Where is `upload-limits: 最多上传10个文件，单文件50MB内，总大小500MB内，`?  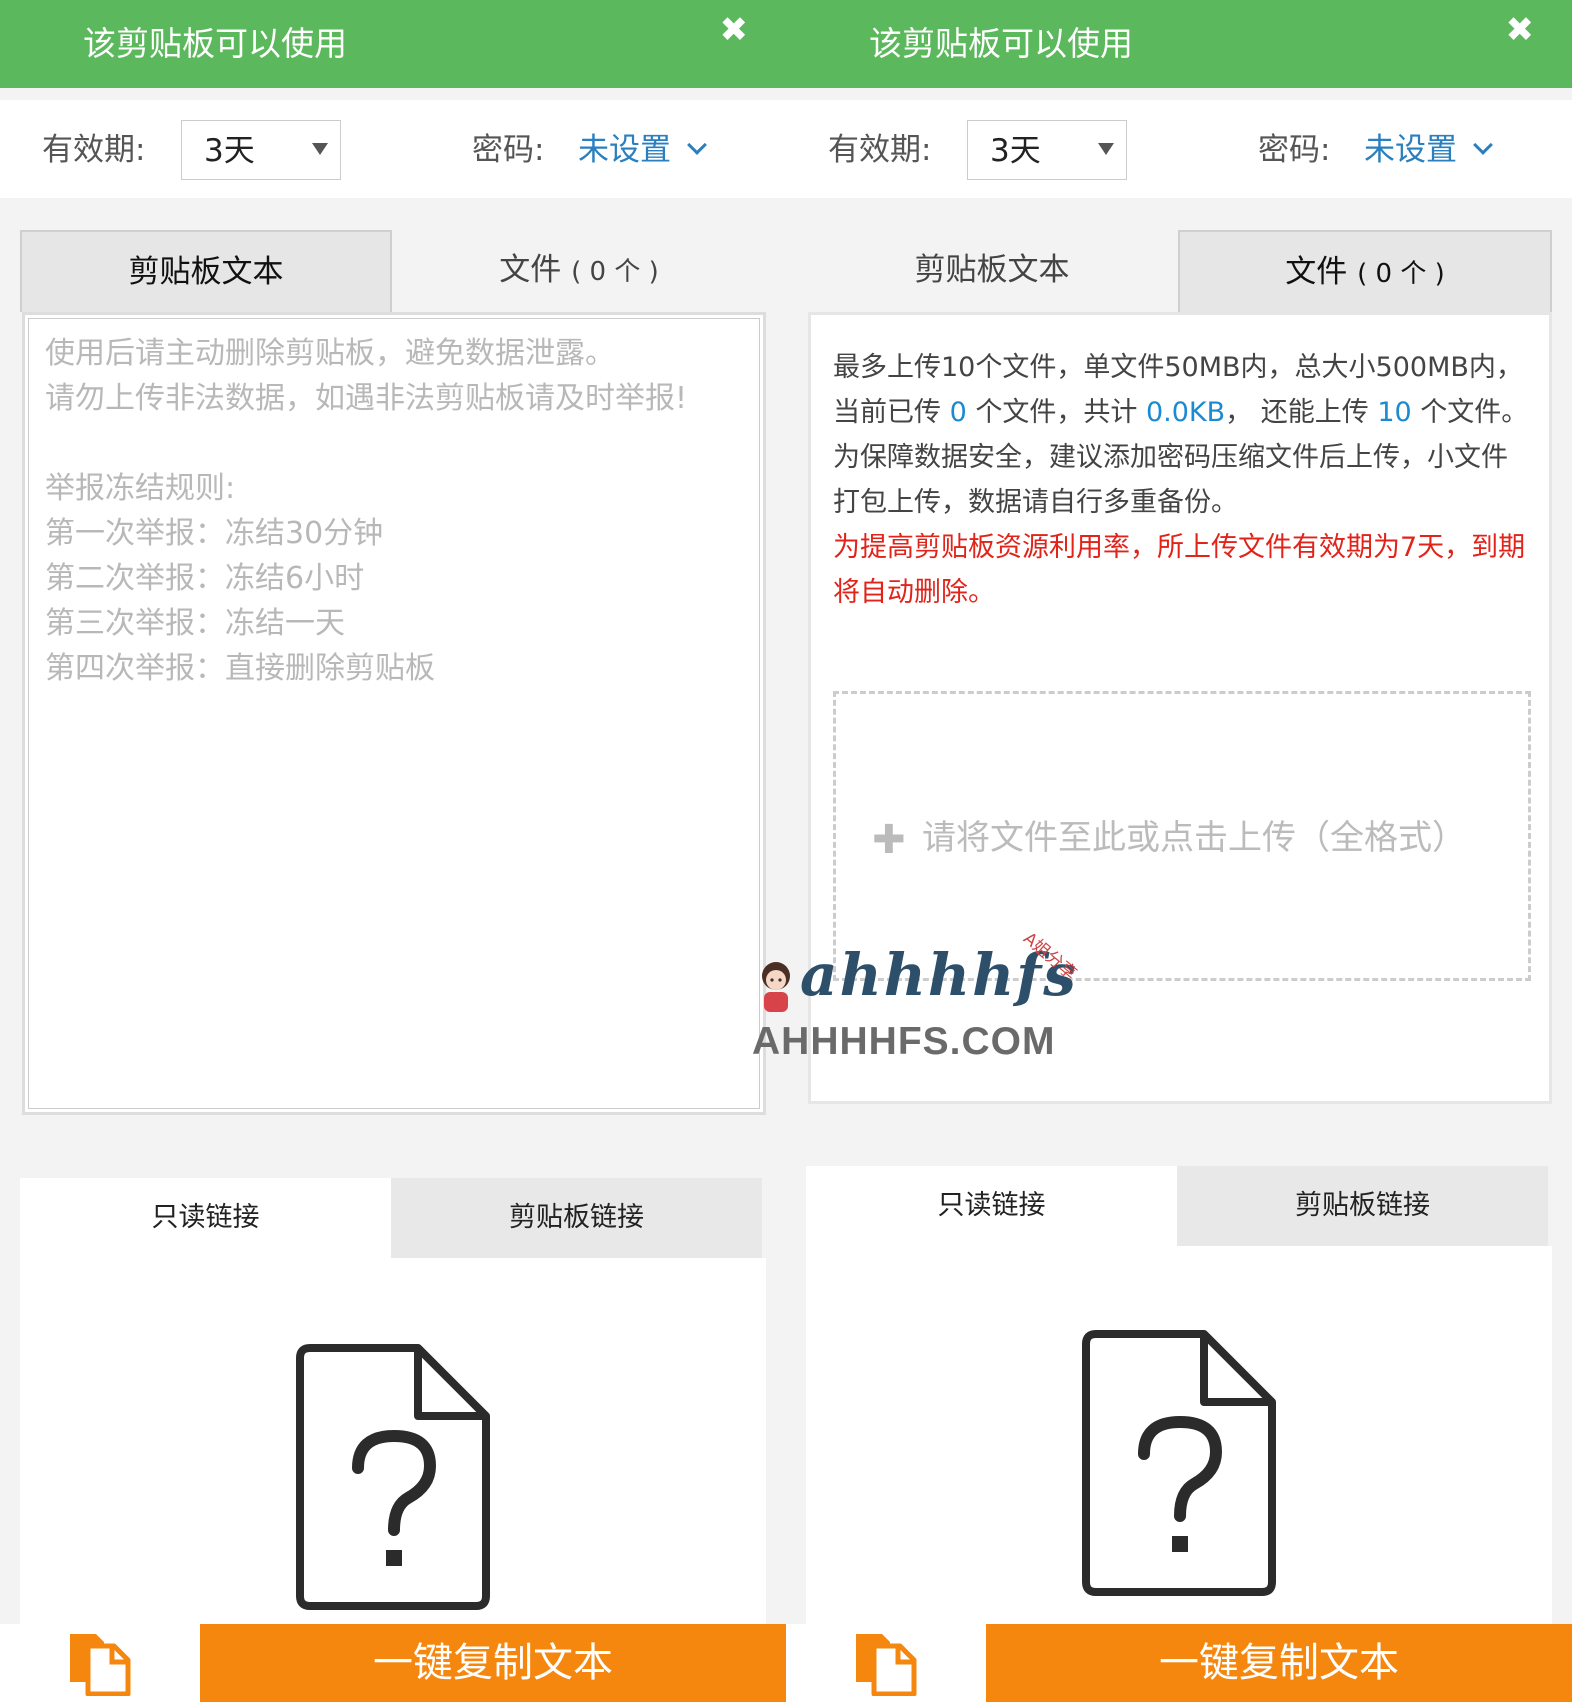 upload-limits: 最多上传10个文件，单文件50MB内，总大小500MB内， is located at coordinates (1178, 367).